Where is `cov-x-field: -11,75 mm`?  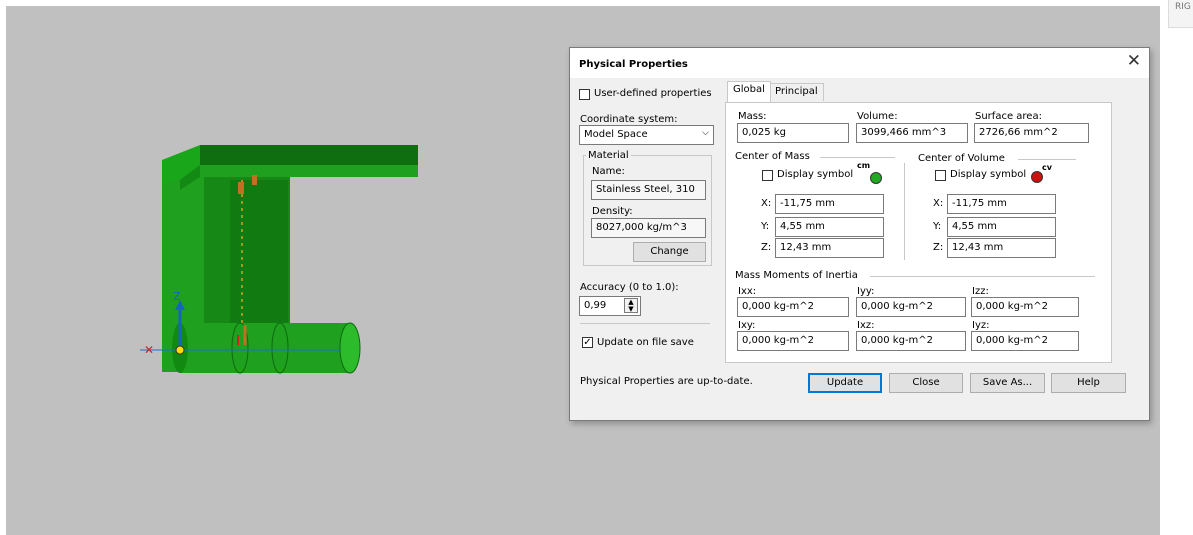 cov-x-field: -11,75 mm is located at coordinates (1001, 204).